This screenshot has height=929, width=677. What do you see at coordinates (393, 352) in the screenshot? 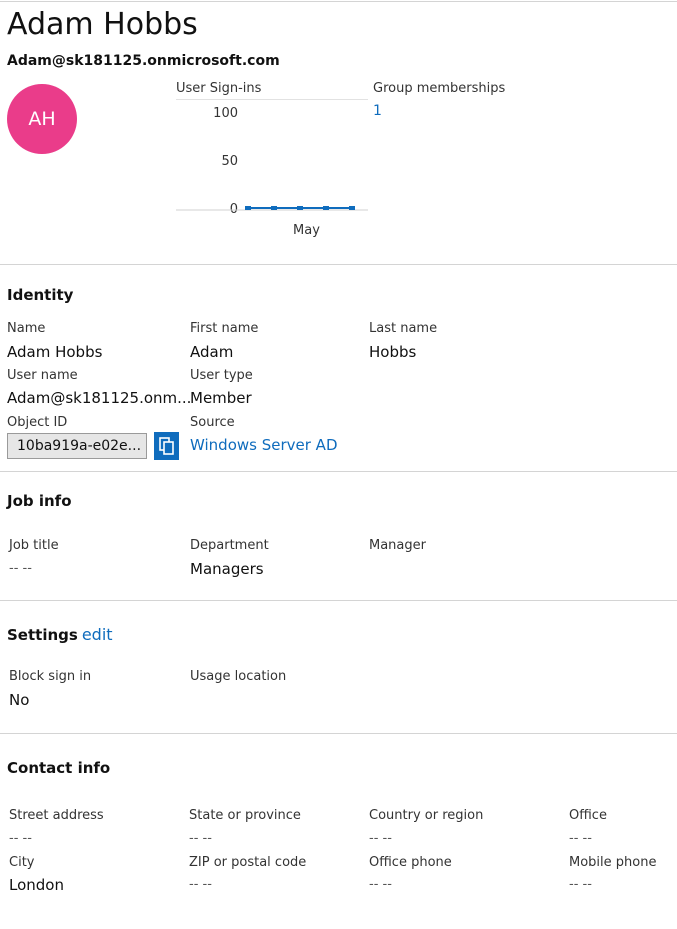
I see `last-name-value: Hobbs` at bounding box center [393, 352].